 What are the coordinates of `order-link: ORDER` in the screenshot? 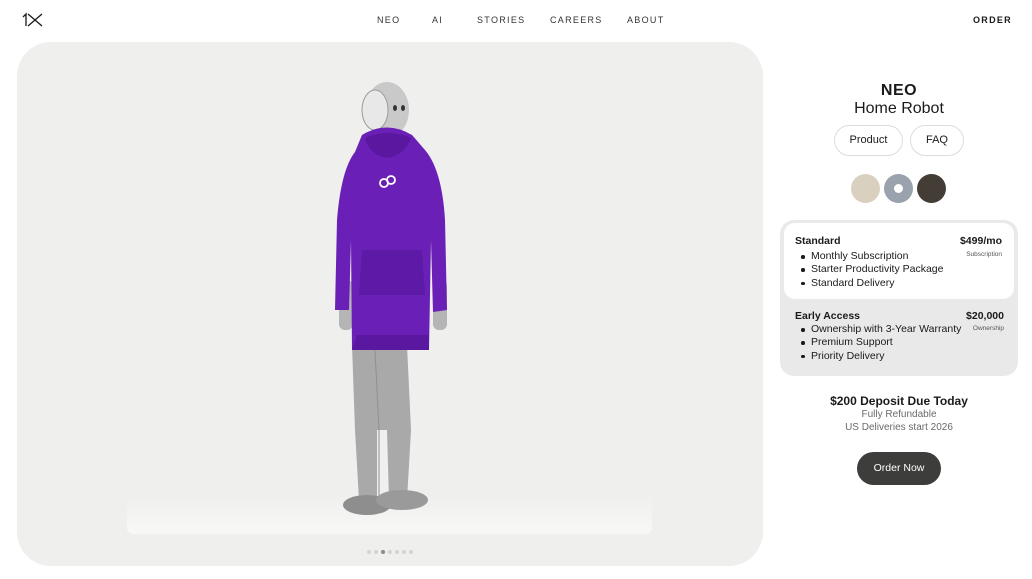 It's located at (992, 20).